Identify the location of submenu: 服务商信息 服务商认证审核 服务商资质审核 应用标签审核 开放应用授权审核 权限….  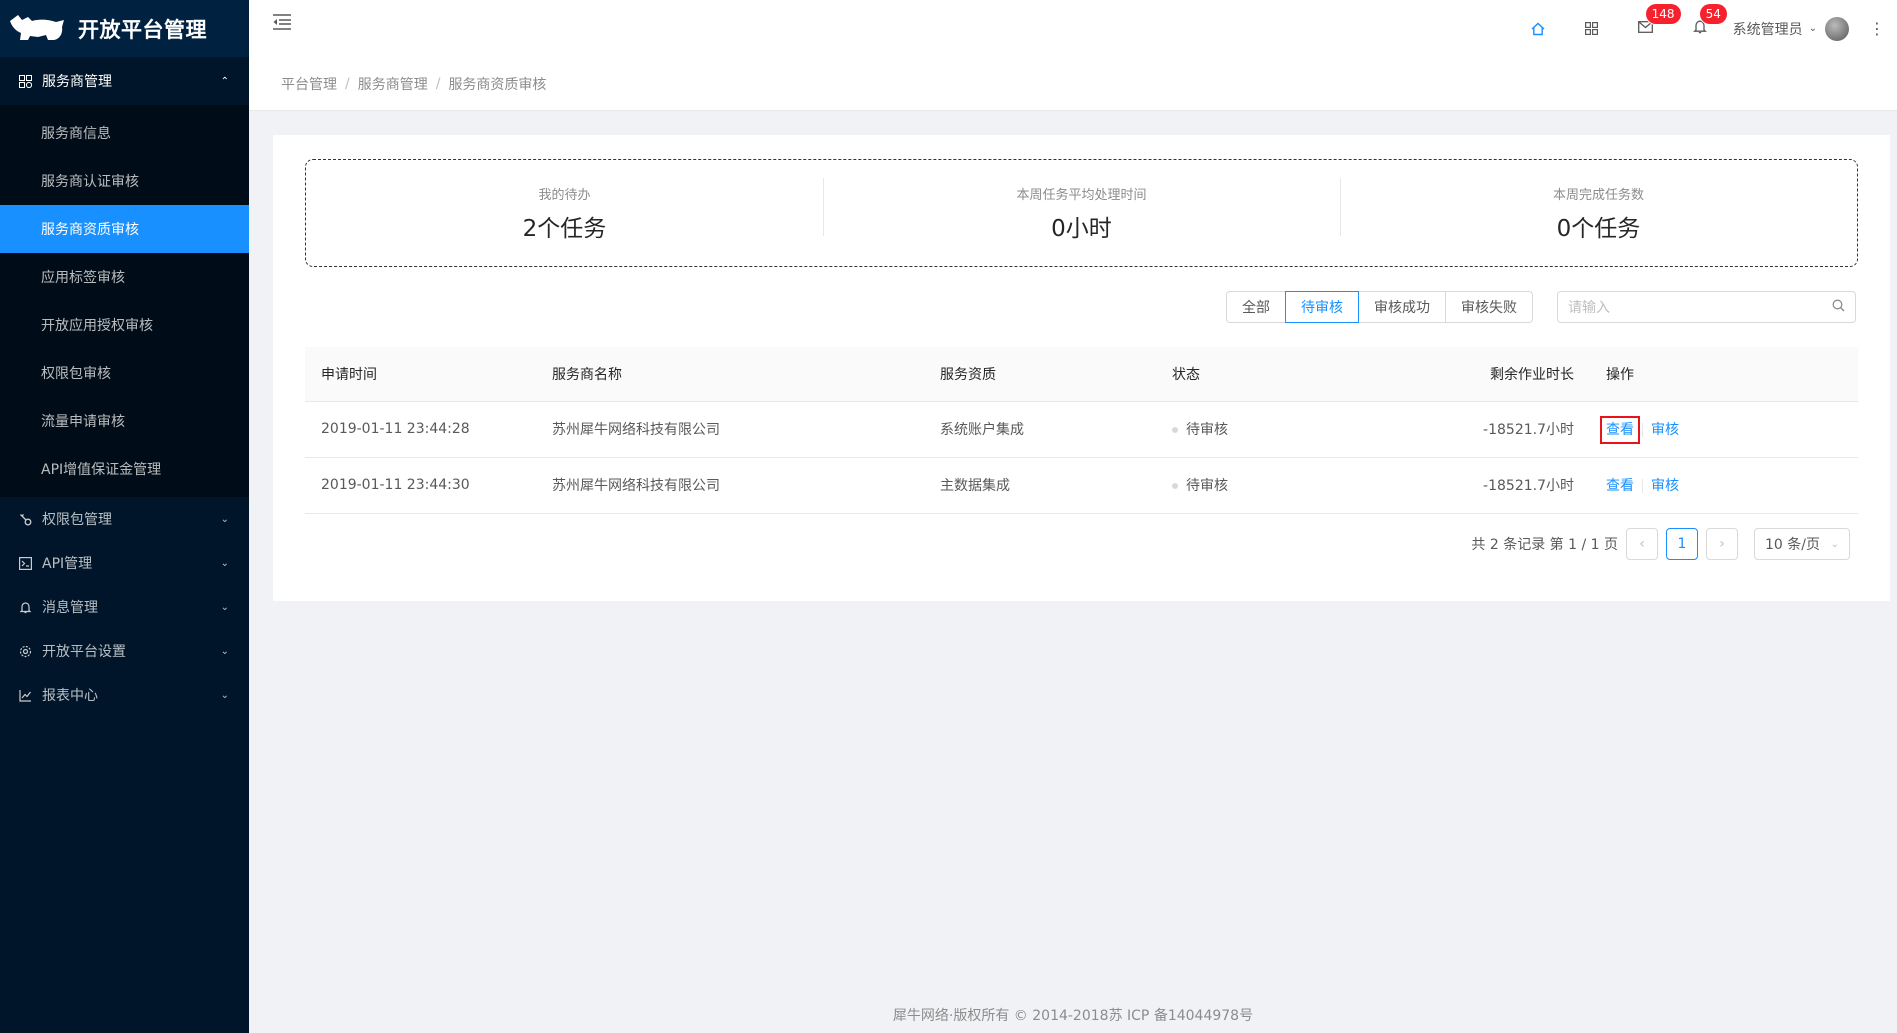
(124, 301).